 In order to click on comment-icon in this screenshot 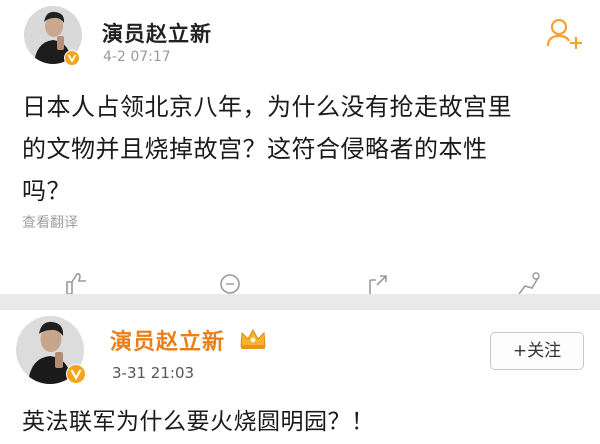, I will do `click(230, 283)`.